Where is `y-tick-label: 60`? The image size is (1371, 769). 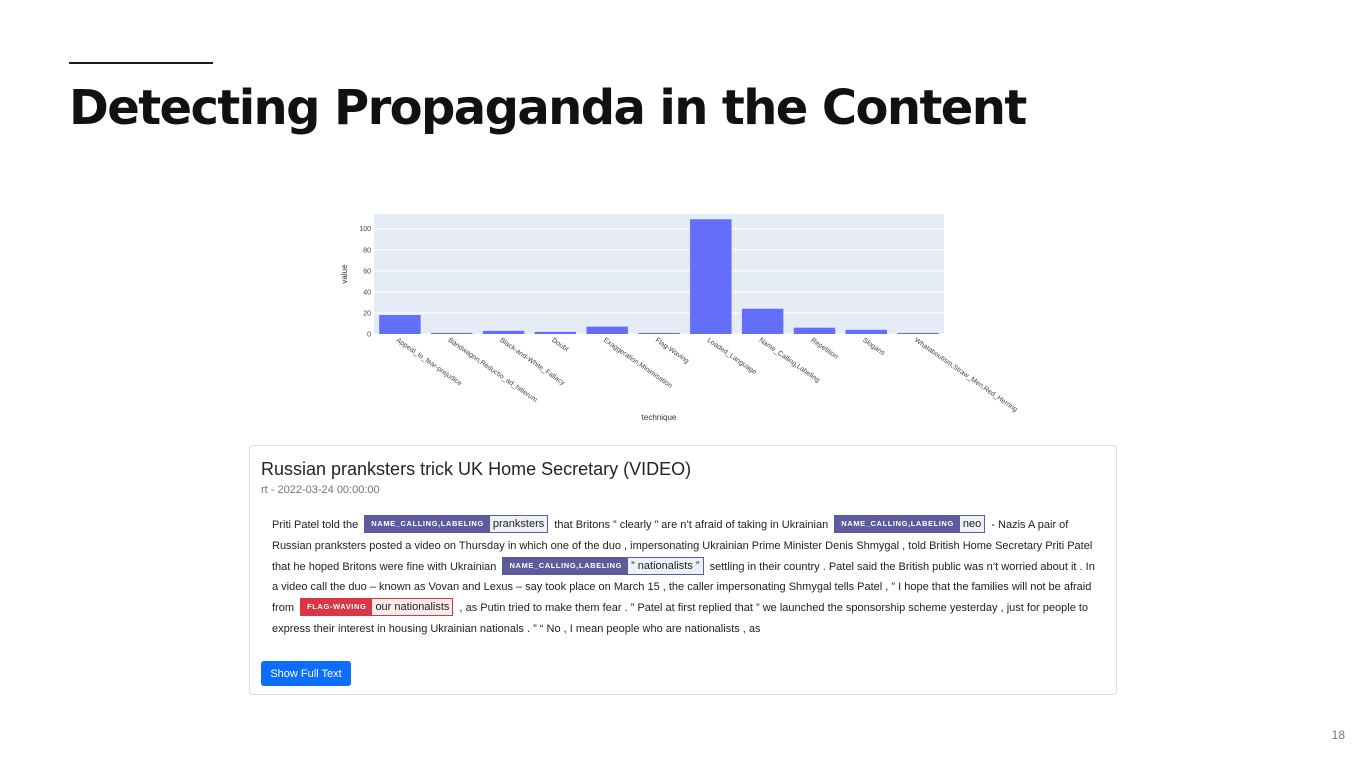 y-tick-label: 60 is located at coordinates (367, 271).